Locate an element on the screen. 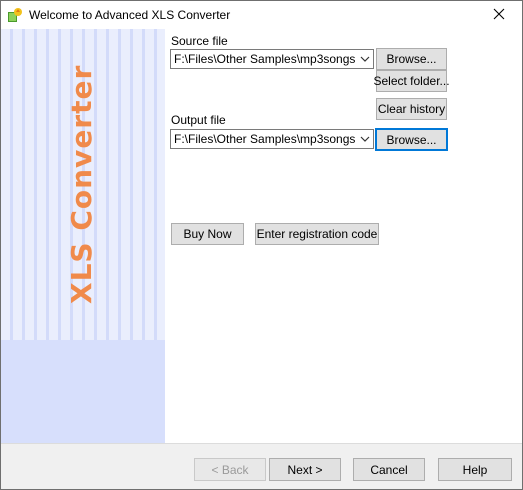 The image size is (523, 490). source-file-combobox: F:\Files\Other Samples\mp3songs.xlsx is located at coordinates (272, 59).